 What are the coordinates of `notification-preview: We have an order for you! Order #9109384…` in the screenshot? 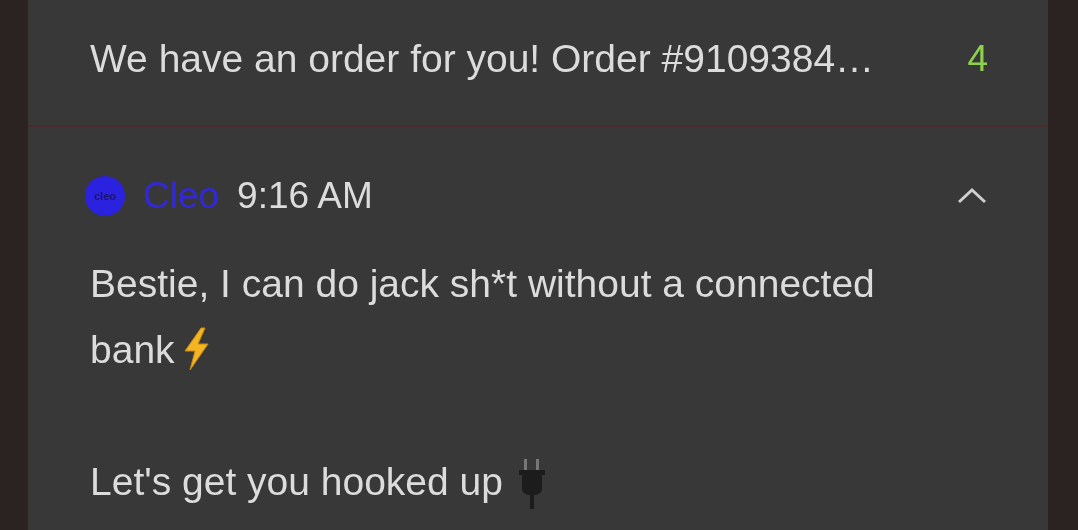 It's located at (482, 59).